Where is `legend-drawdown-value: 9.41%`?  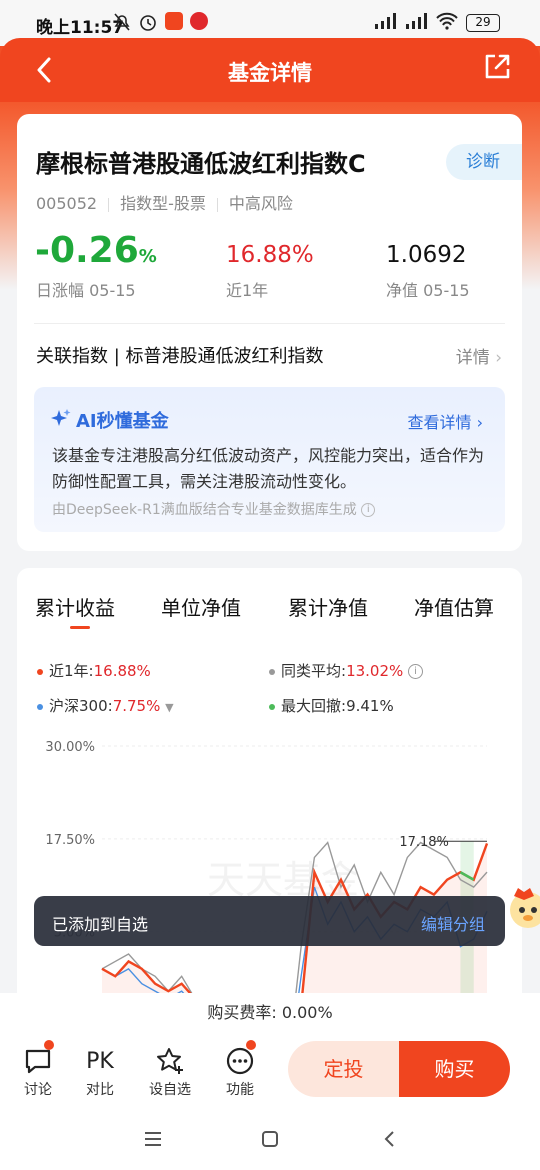
legend-drawdown-value: 9.41% is located at coordinates (370, 706).